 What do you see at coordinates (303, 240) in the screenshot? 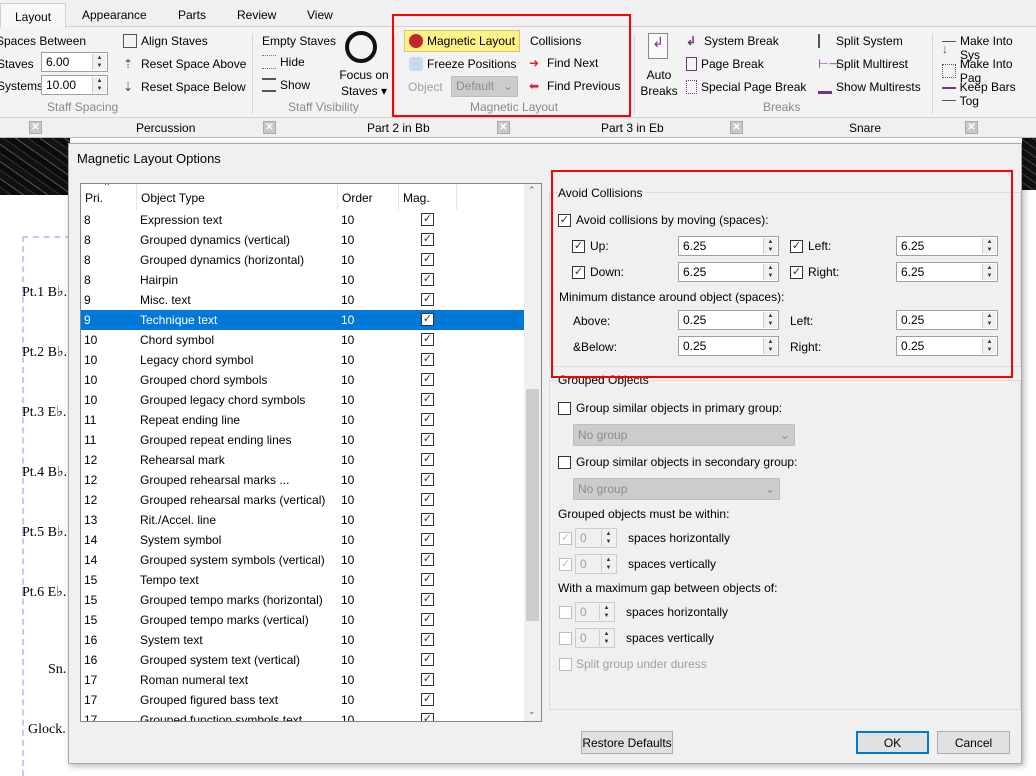
I see `table-row: 8 Grouped dynamics (vertical) 10 ✓` at bounding box center [303, 240].